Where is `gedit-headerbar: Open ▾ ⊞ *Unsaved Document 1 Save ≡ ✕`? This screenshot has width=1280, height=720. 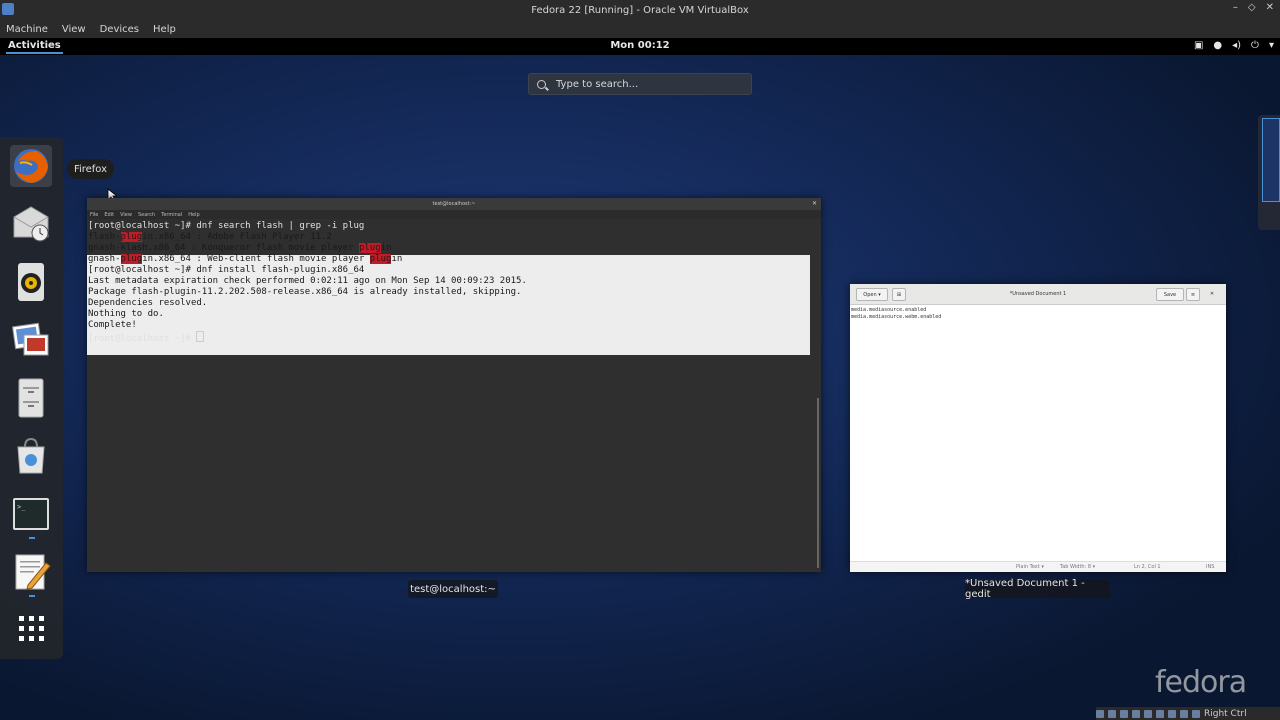
gedit-headerbar: Open ▾ ⊞ *Unsaved Document 1 Save ≡ ✕ is located at coordinates (1038, 294).